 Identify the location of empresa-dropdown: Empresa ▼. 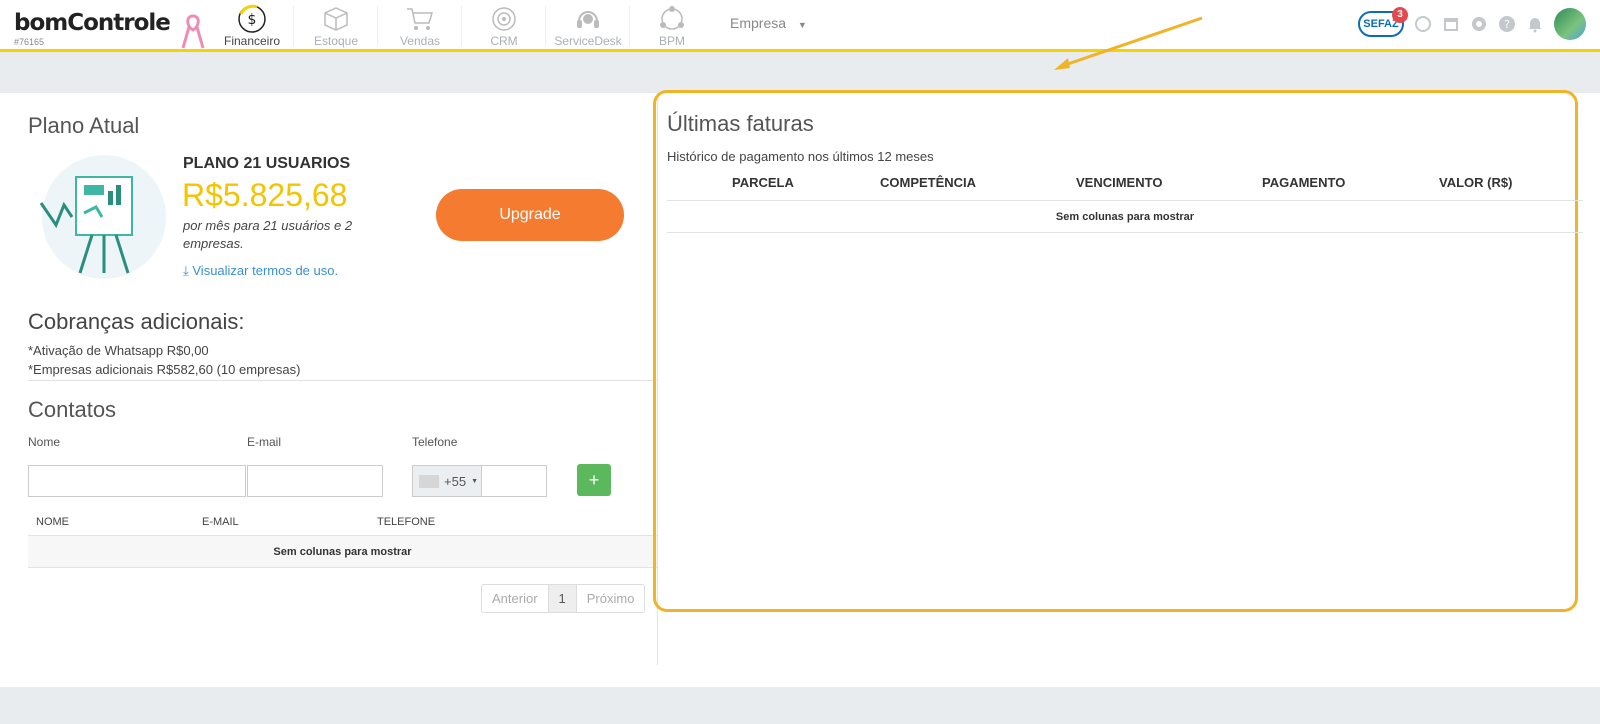
(768, 23).